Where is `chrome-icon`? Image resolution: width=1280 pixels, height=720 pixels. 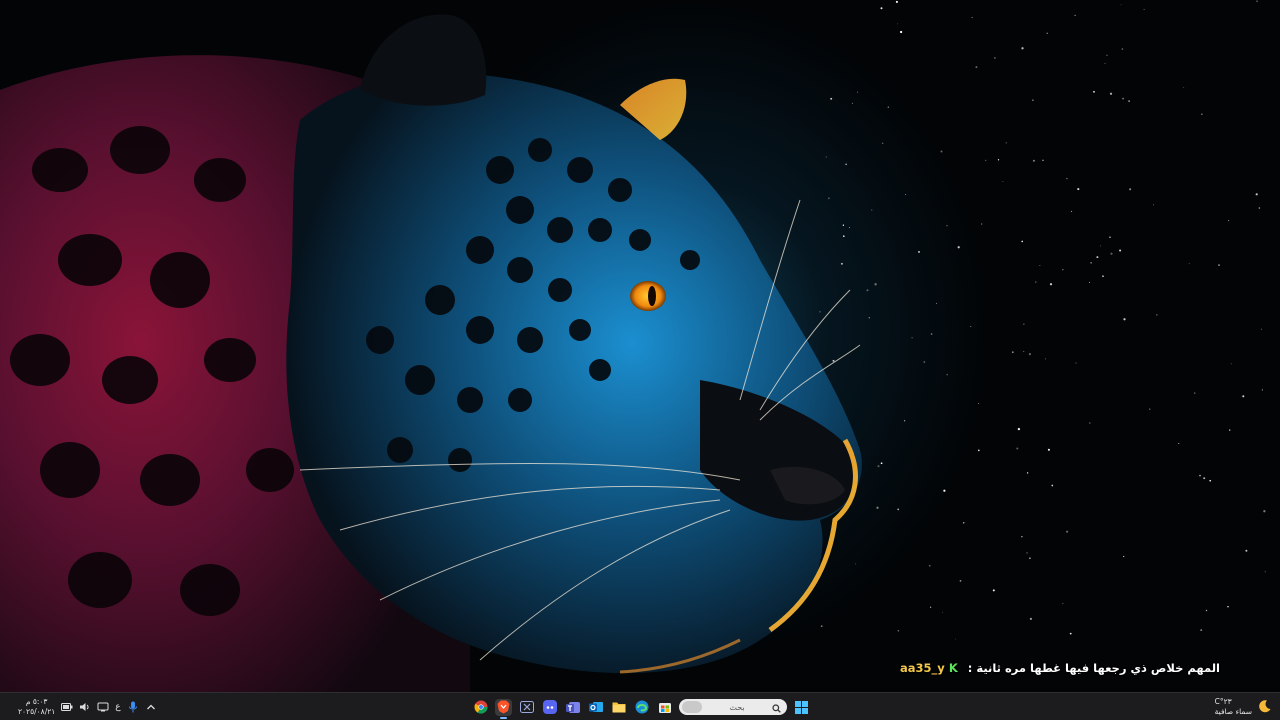
chrome-icon is located at coordinates (480, 707).